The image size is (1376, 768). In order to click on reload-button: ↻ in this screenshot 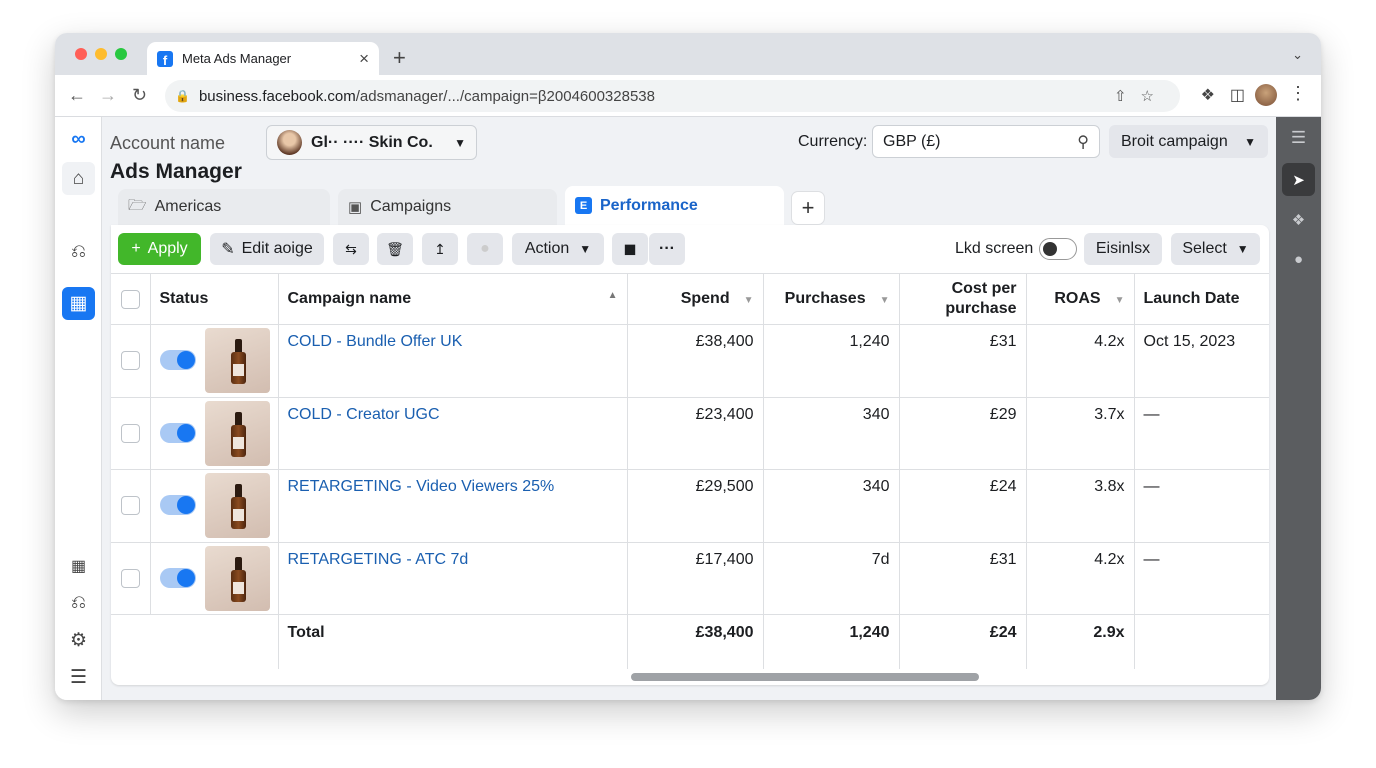, I will do `click(139, 95)`.